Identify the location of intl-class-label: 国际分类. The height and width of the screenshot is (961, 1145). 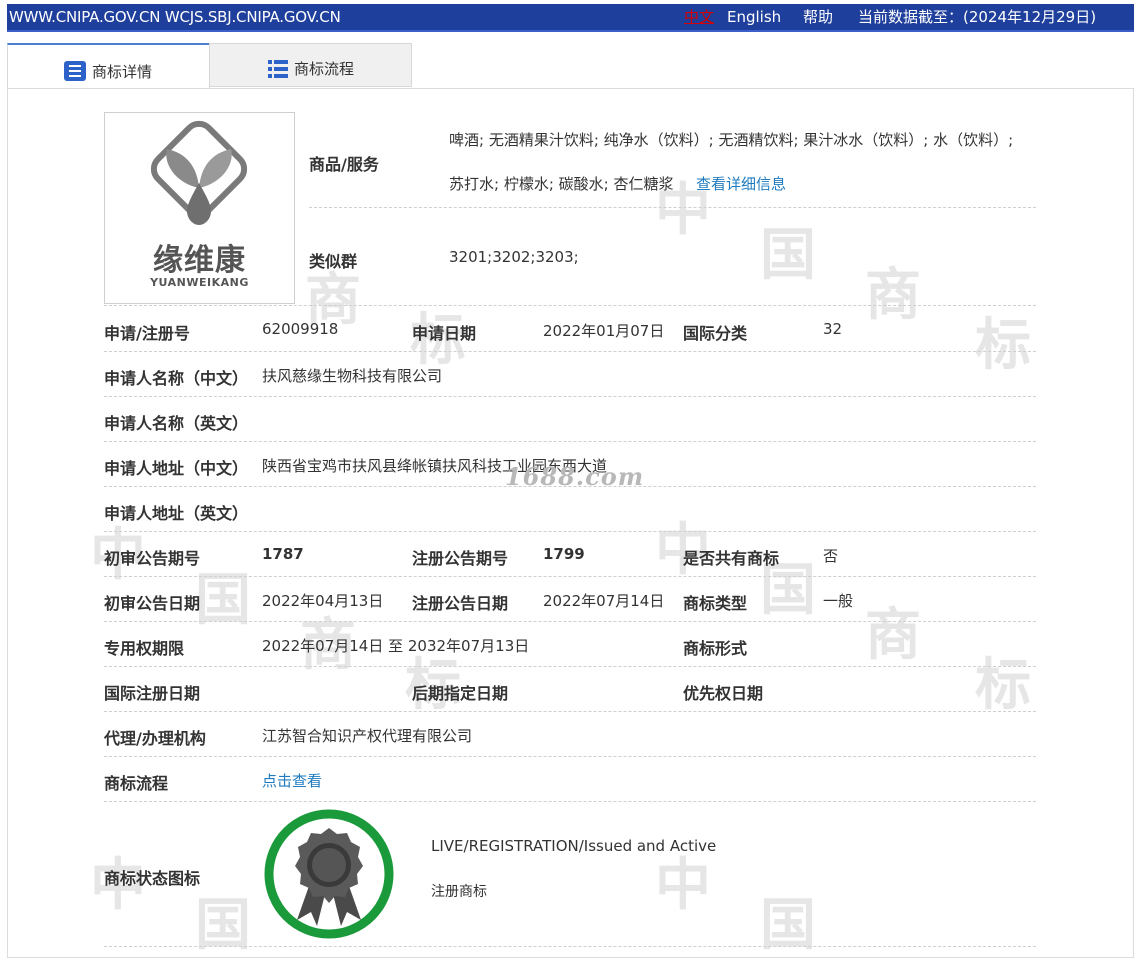
(715, 333).